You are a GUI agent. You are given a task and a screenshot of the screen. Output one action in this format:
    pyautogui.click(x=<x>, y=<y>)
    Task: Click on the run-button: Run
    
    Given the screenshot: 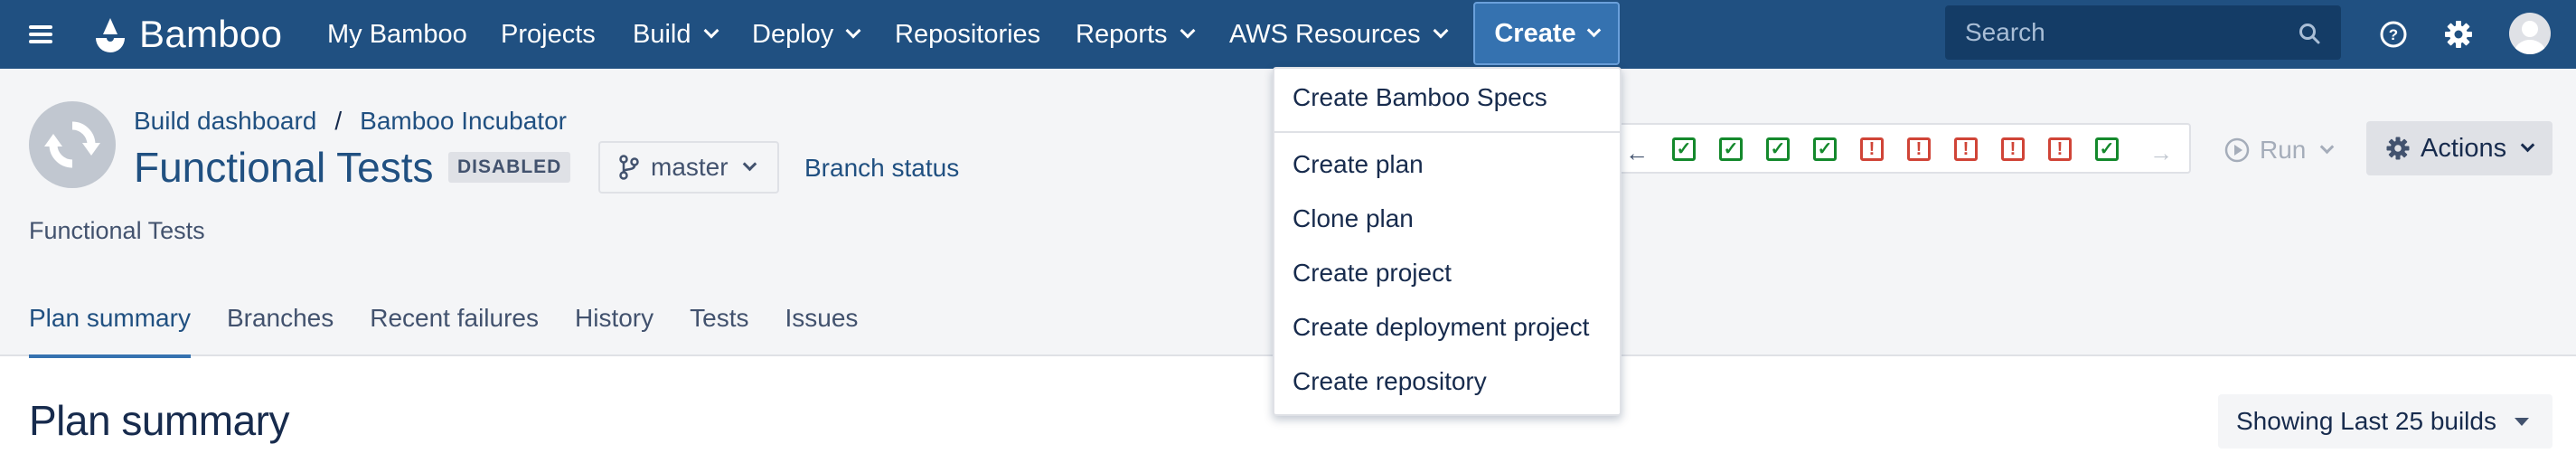 What is the action you would take?
    pyautogui.click(x=2279, y=150)
    